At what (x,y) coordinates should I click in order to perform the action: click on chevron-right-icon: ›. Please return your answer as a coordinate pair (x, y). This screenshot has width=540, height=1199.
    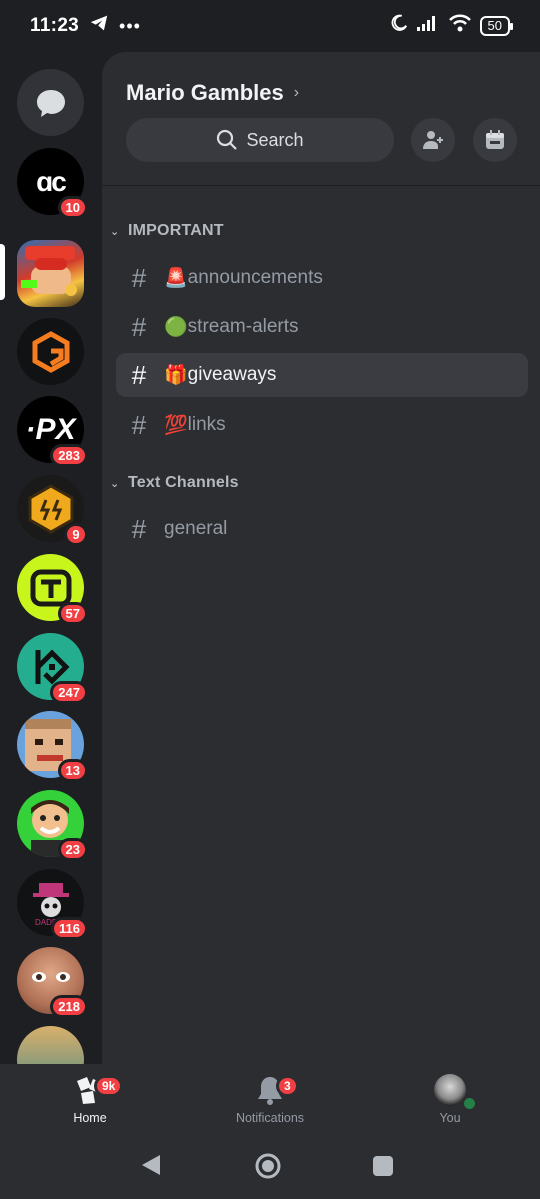
    Looking at the image, I should click on (296, 92).